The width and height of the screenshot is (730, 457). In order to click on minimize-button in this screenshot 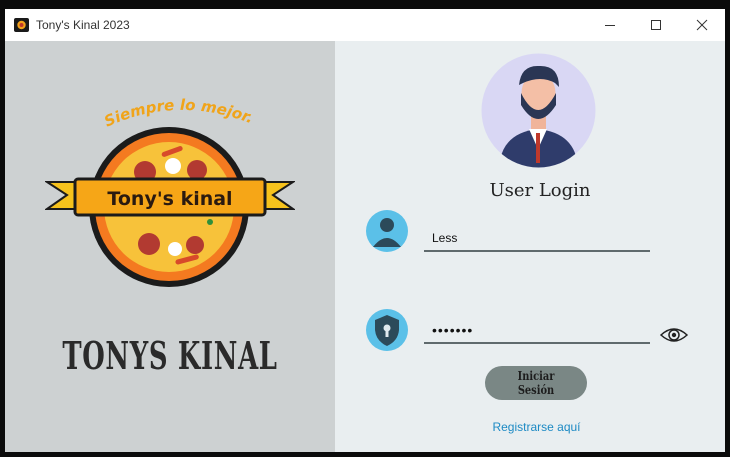, I will do `click(610, 25)`.